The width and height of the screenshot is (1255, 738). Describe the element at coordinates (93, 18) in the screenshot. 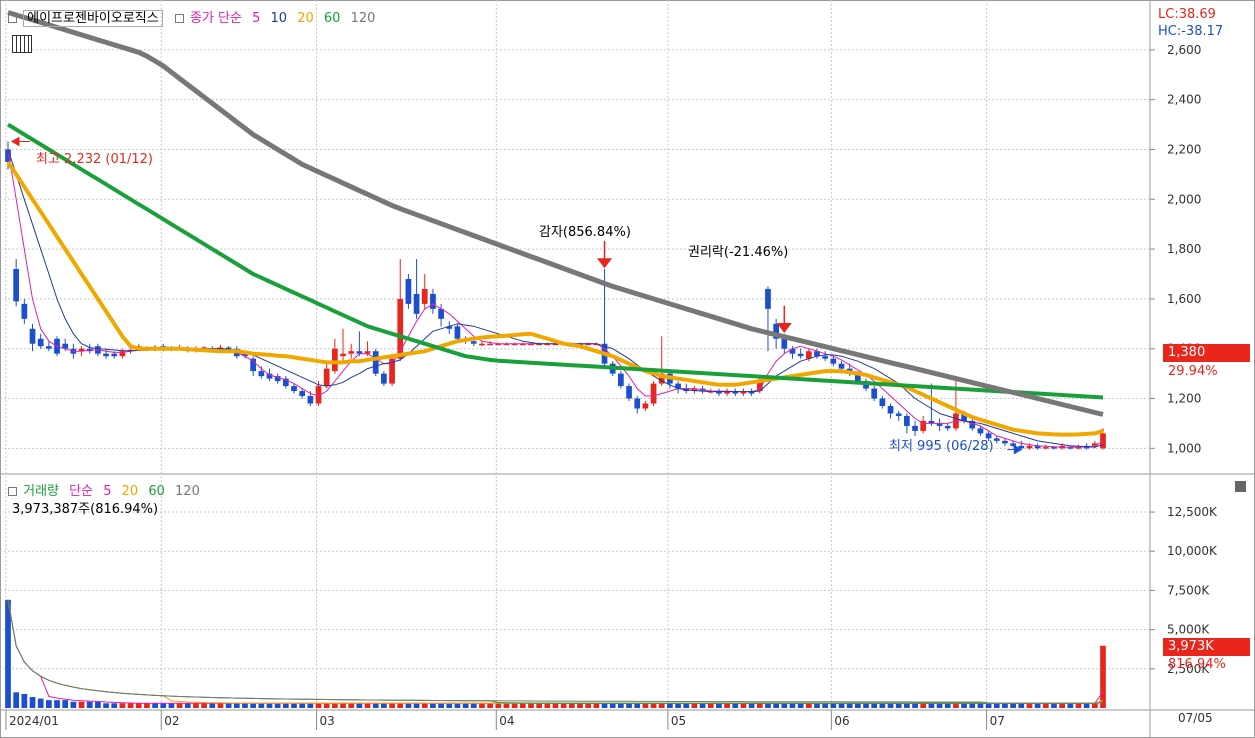

I see `stock-name: 에이프로젠바이오로직스` at that location.